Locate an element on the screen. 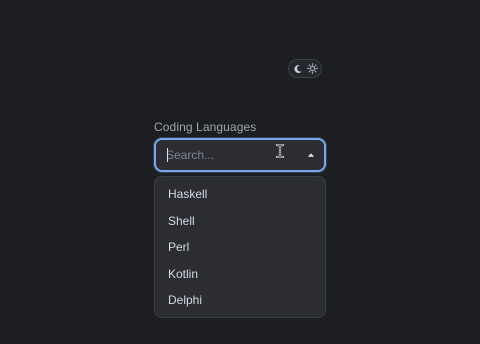 The image size is (480, 344). option-perl: Perl is located at coordinates (240, 247).